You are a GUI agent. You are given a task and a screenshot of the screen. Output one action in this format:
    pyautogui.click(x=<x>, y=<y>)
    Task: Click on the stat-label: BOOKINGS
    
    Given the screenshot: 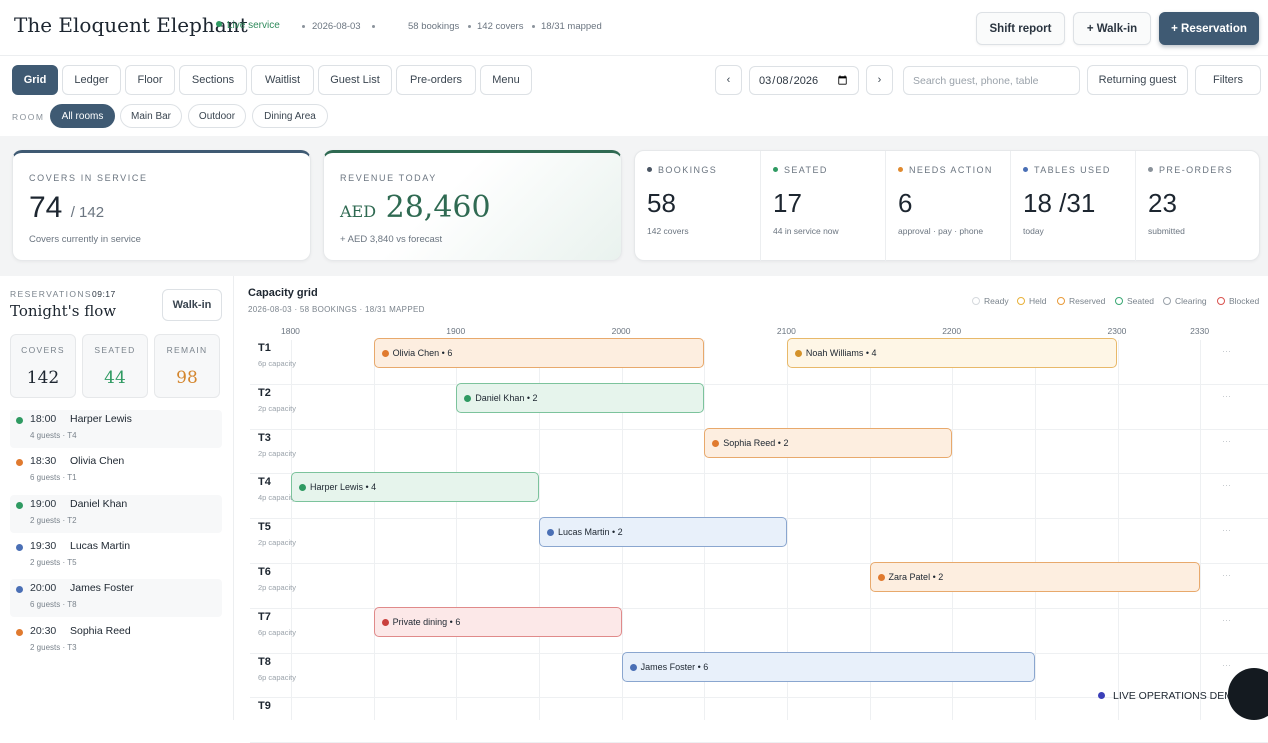 What is the action you would take?
    pyautogui.click(x=682, y=170)
    